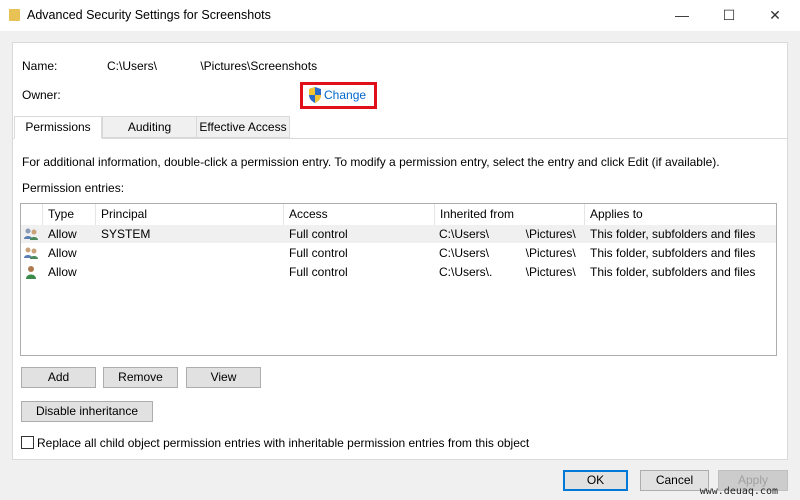  I want to click on column-header-access: Access, so click(359, 214).